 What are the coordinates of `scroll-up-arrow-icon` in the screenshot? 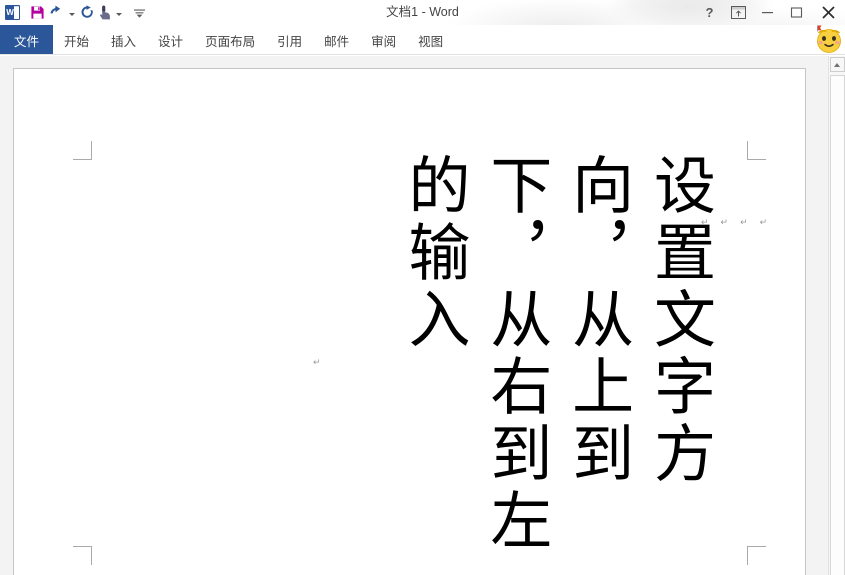 It's located at (837, 64).